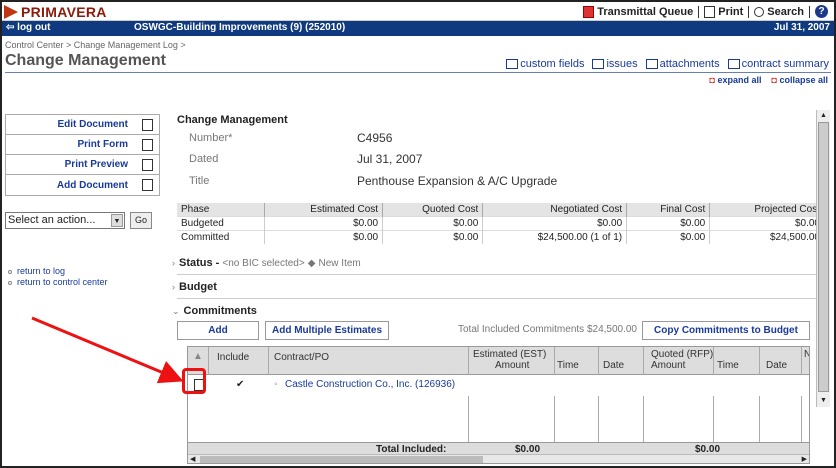 The image size is (836, 468). Describe the element at coordinates (821, 11) in the screenshot. I see `help-icon: ?` at that location.